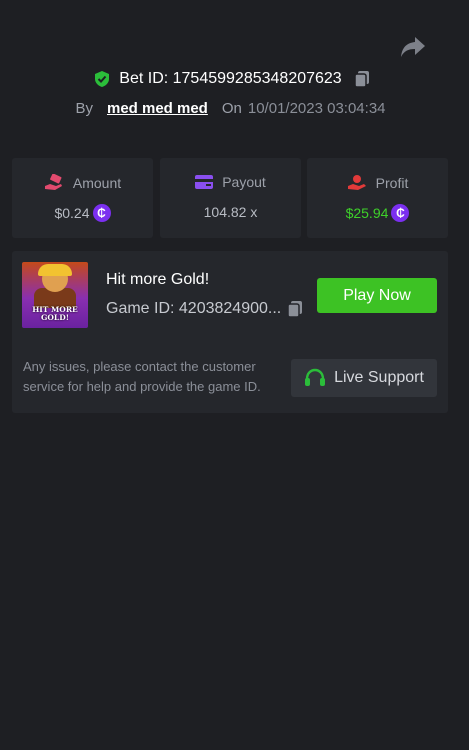  I want to click on play-now-button: Play Now, so click(377, 295).